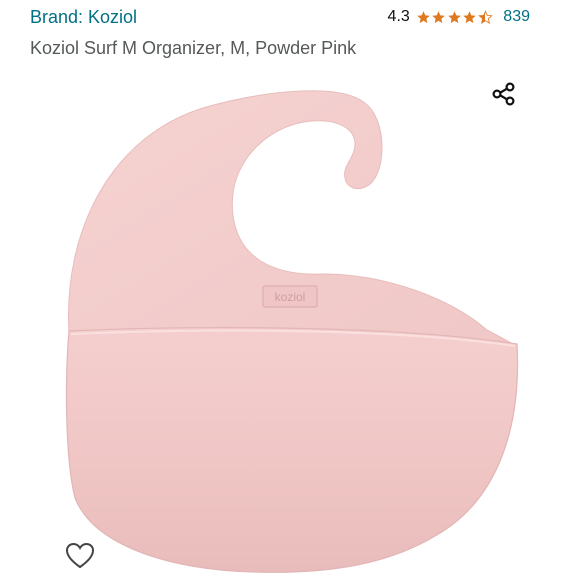 Image resolution: width=580 pixels, height=583 pixels. What do you see at coordinates (516, 17) in the screenshot?
I see `review-count-link: 839` at bounding box center [516, 17].